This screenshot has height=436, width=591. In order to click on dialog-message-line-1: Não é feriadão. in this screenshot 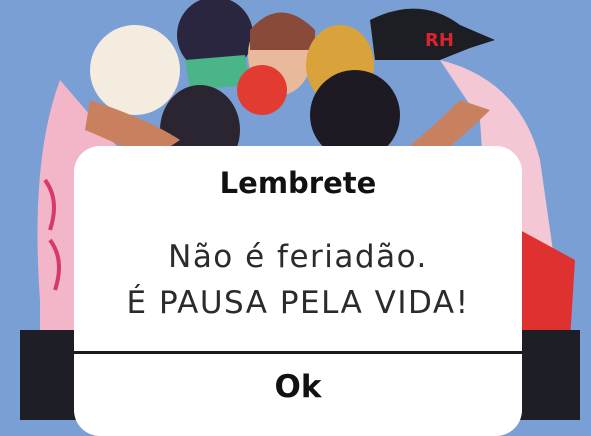, I will do `click(298, 257)`.